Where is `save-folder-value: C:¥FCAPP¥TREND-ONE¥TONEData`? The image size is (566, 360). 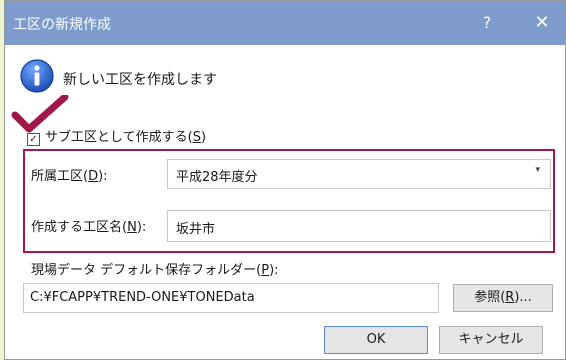
save-folder-value: C:¥FCAPP¥TREND-ONE¥TONEData is located at coordinates (142, 297).